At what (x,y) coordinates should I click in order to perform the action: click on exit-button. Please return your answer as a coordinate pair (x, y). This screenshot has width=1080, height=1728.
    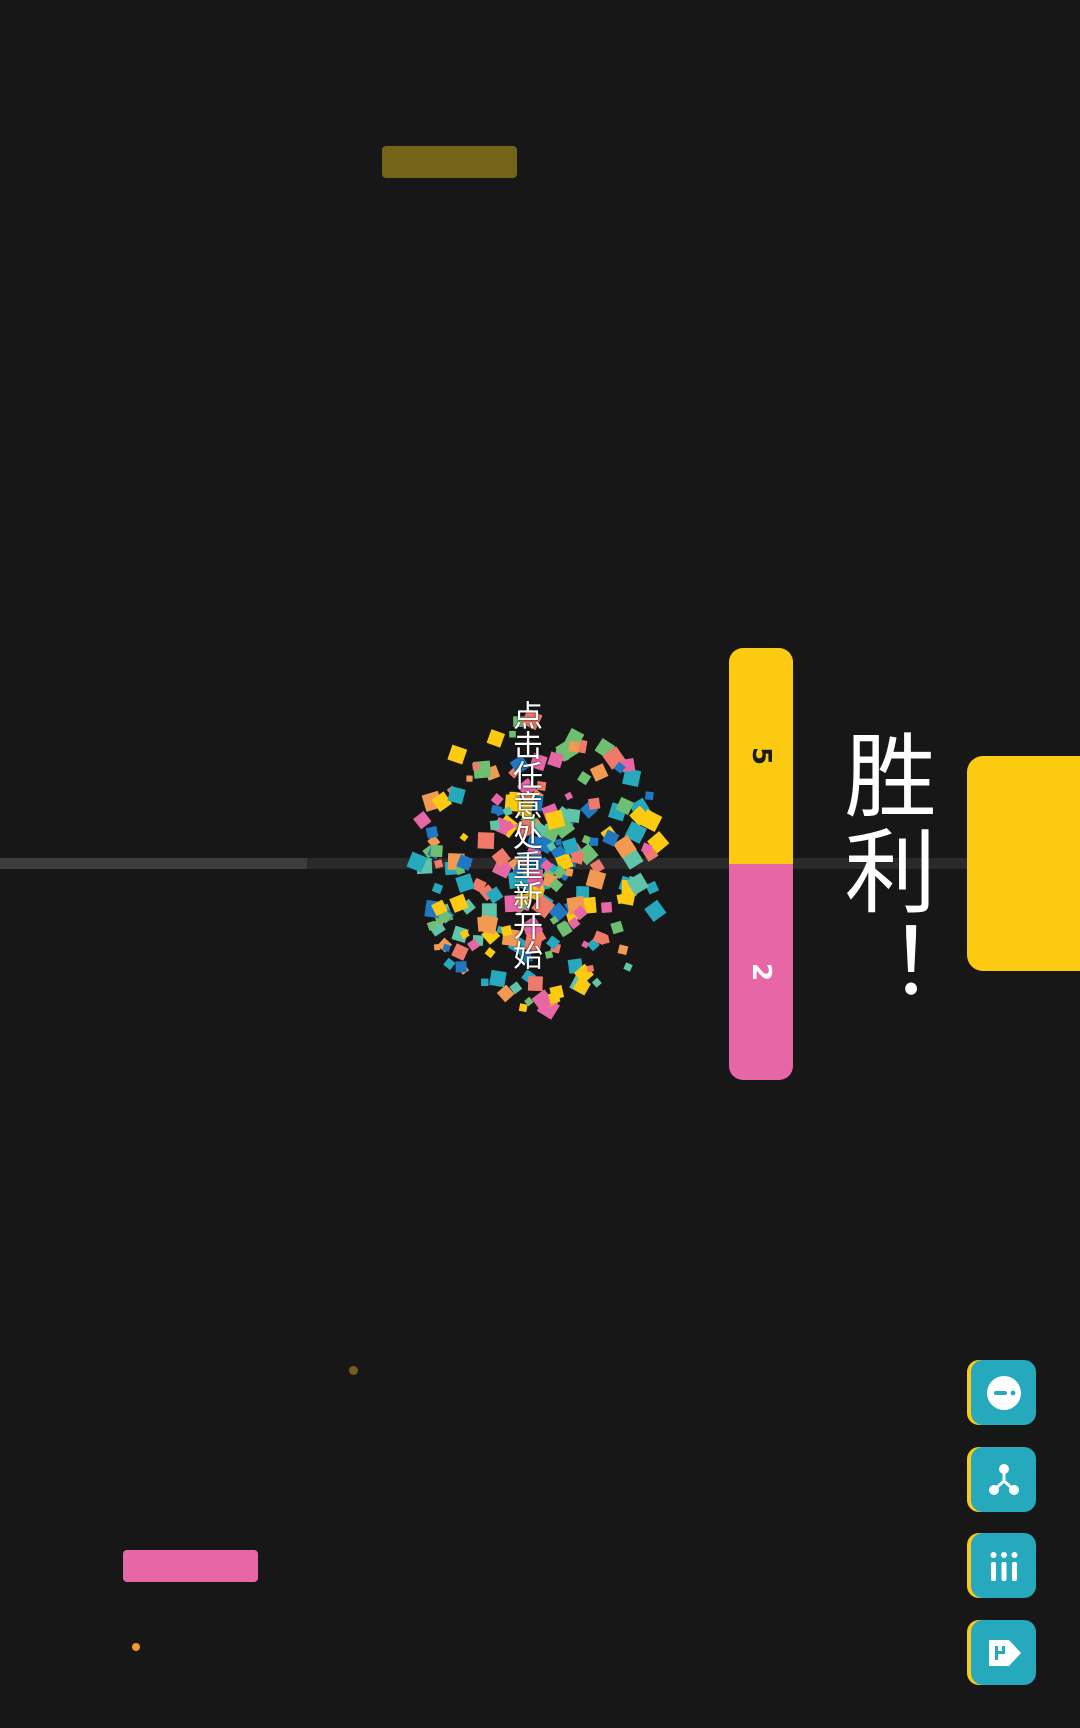
    Looking at the image, I should click on (1003, 1652).